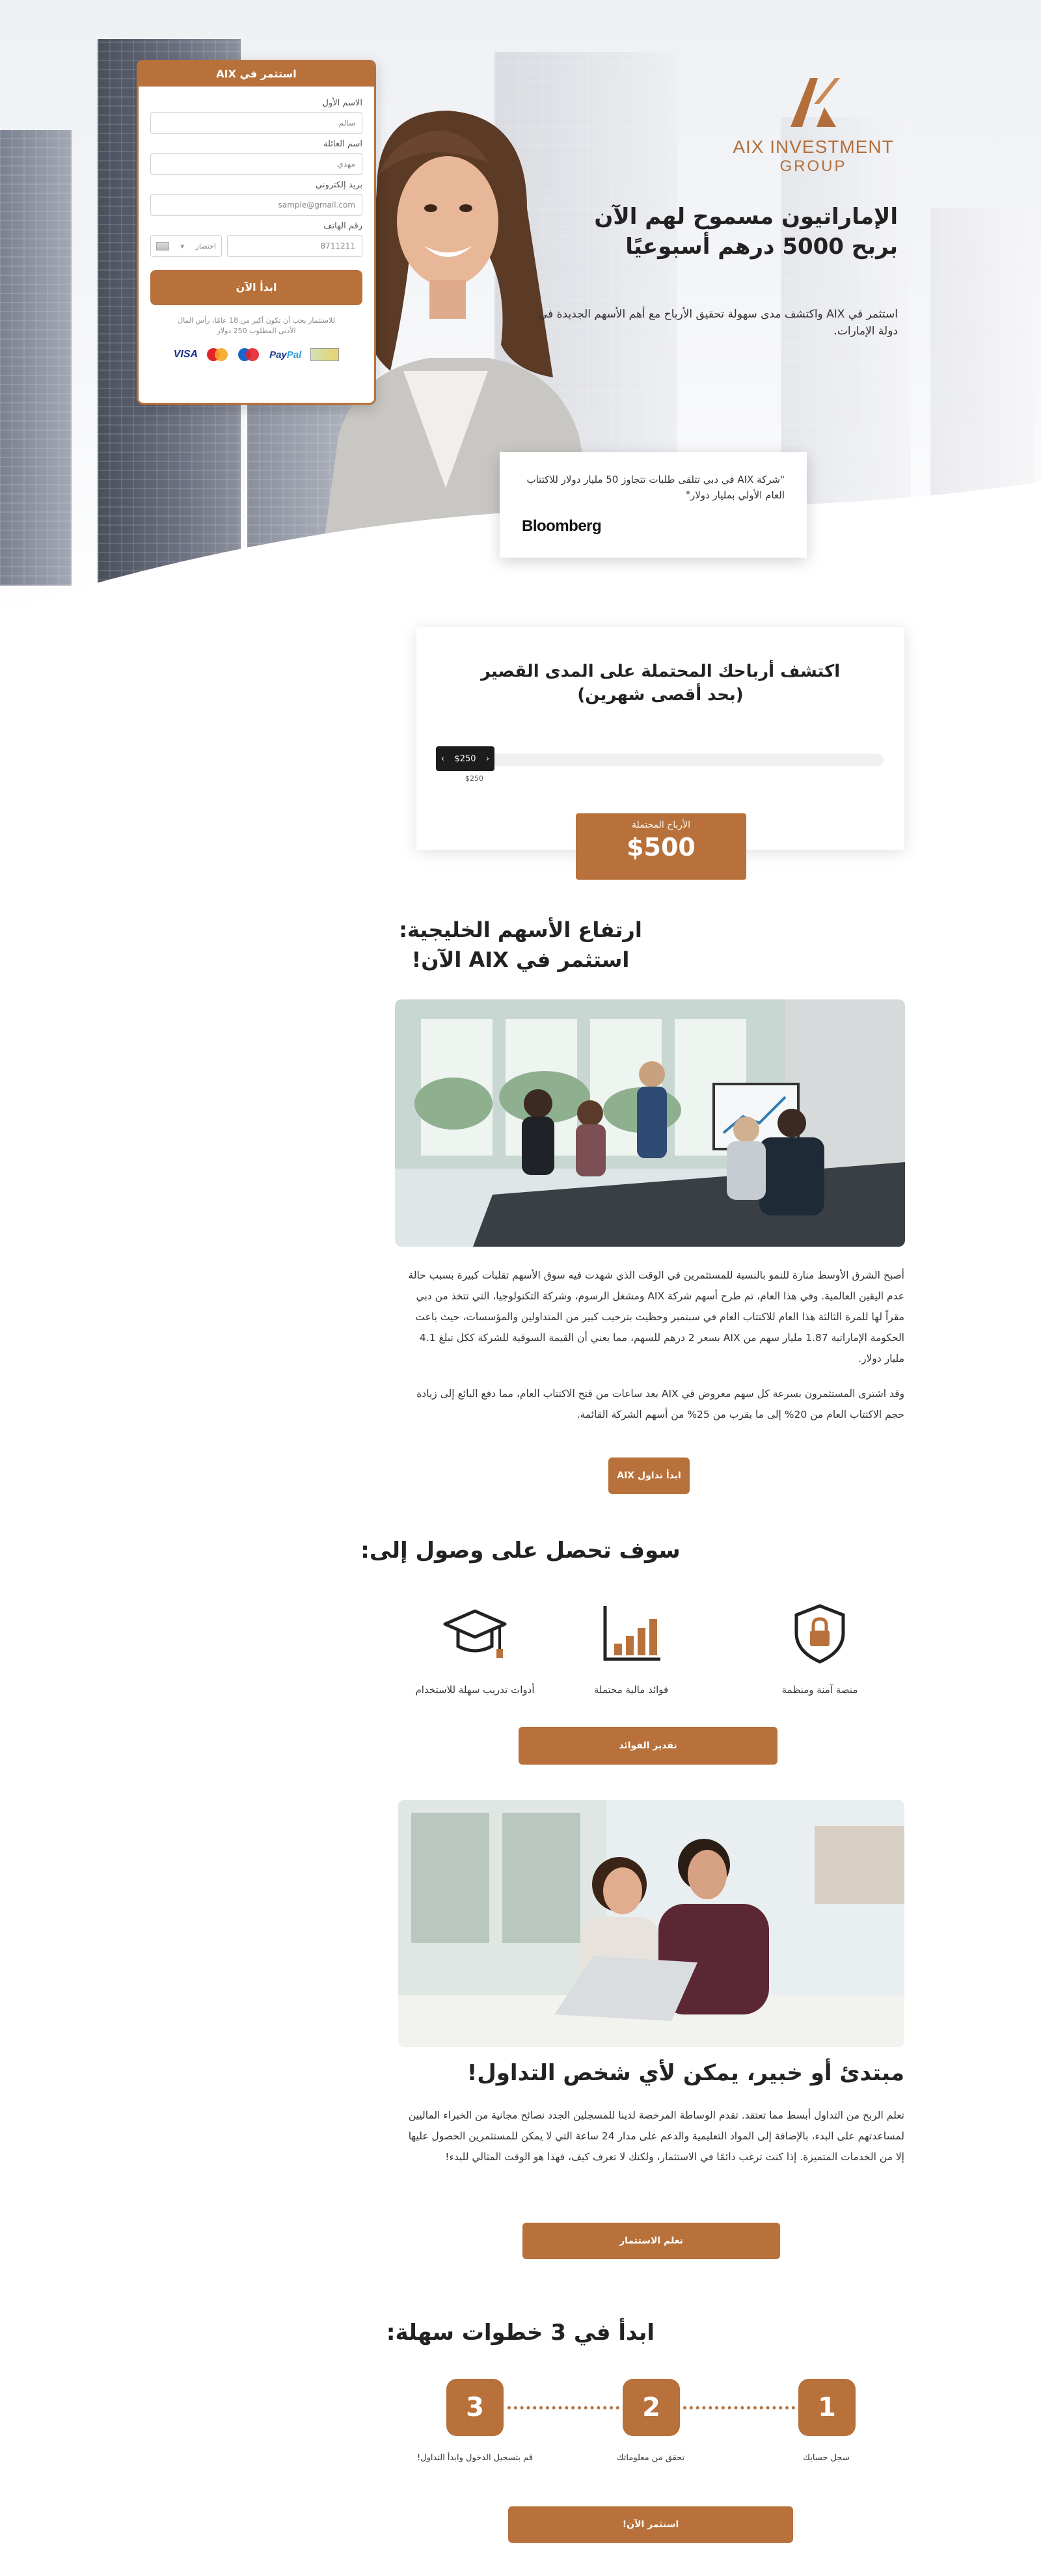 The height and width of the screenshot is (2576, 1041). I want to click on step-3-badge: 3, so click(475, 2407).